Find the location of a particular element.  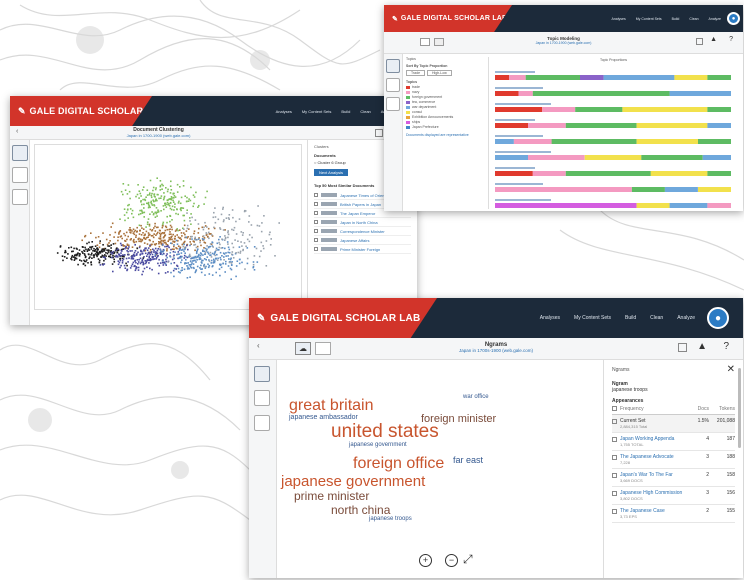

sort-select: Trade is located at coordinates (416, 73).